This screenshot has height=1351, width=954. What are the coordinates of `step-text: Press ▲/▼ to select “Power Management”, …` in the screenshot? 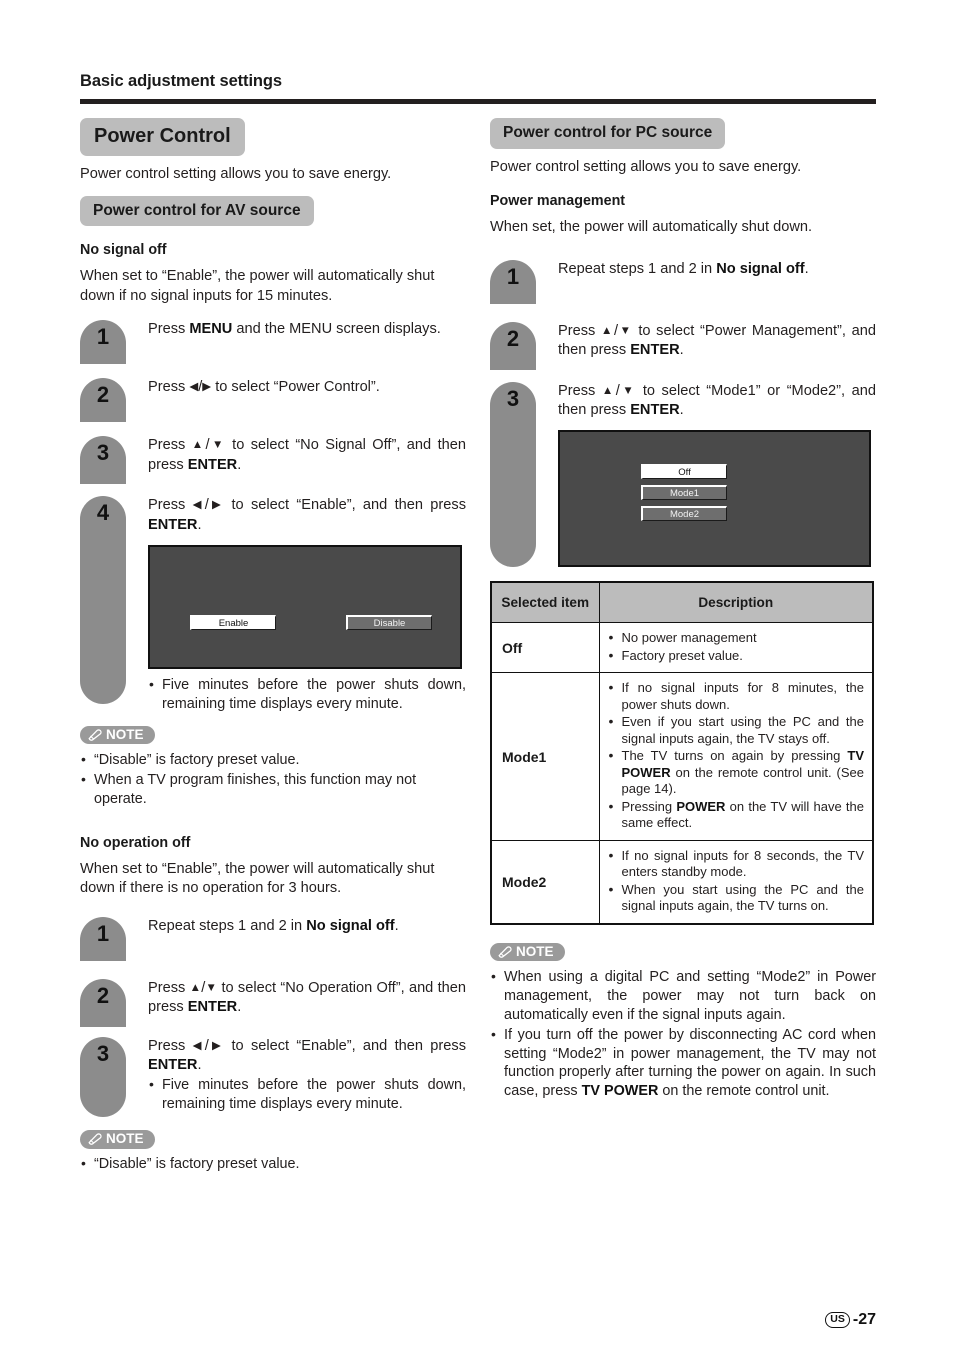 It's located at (717, 340).